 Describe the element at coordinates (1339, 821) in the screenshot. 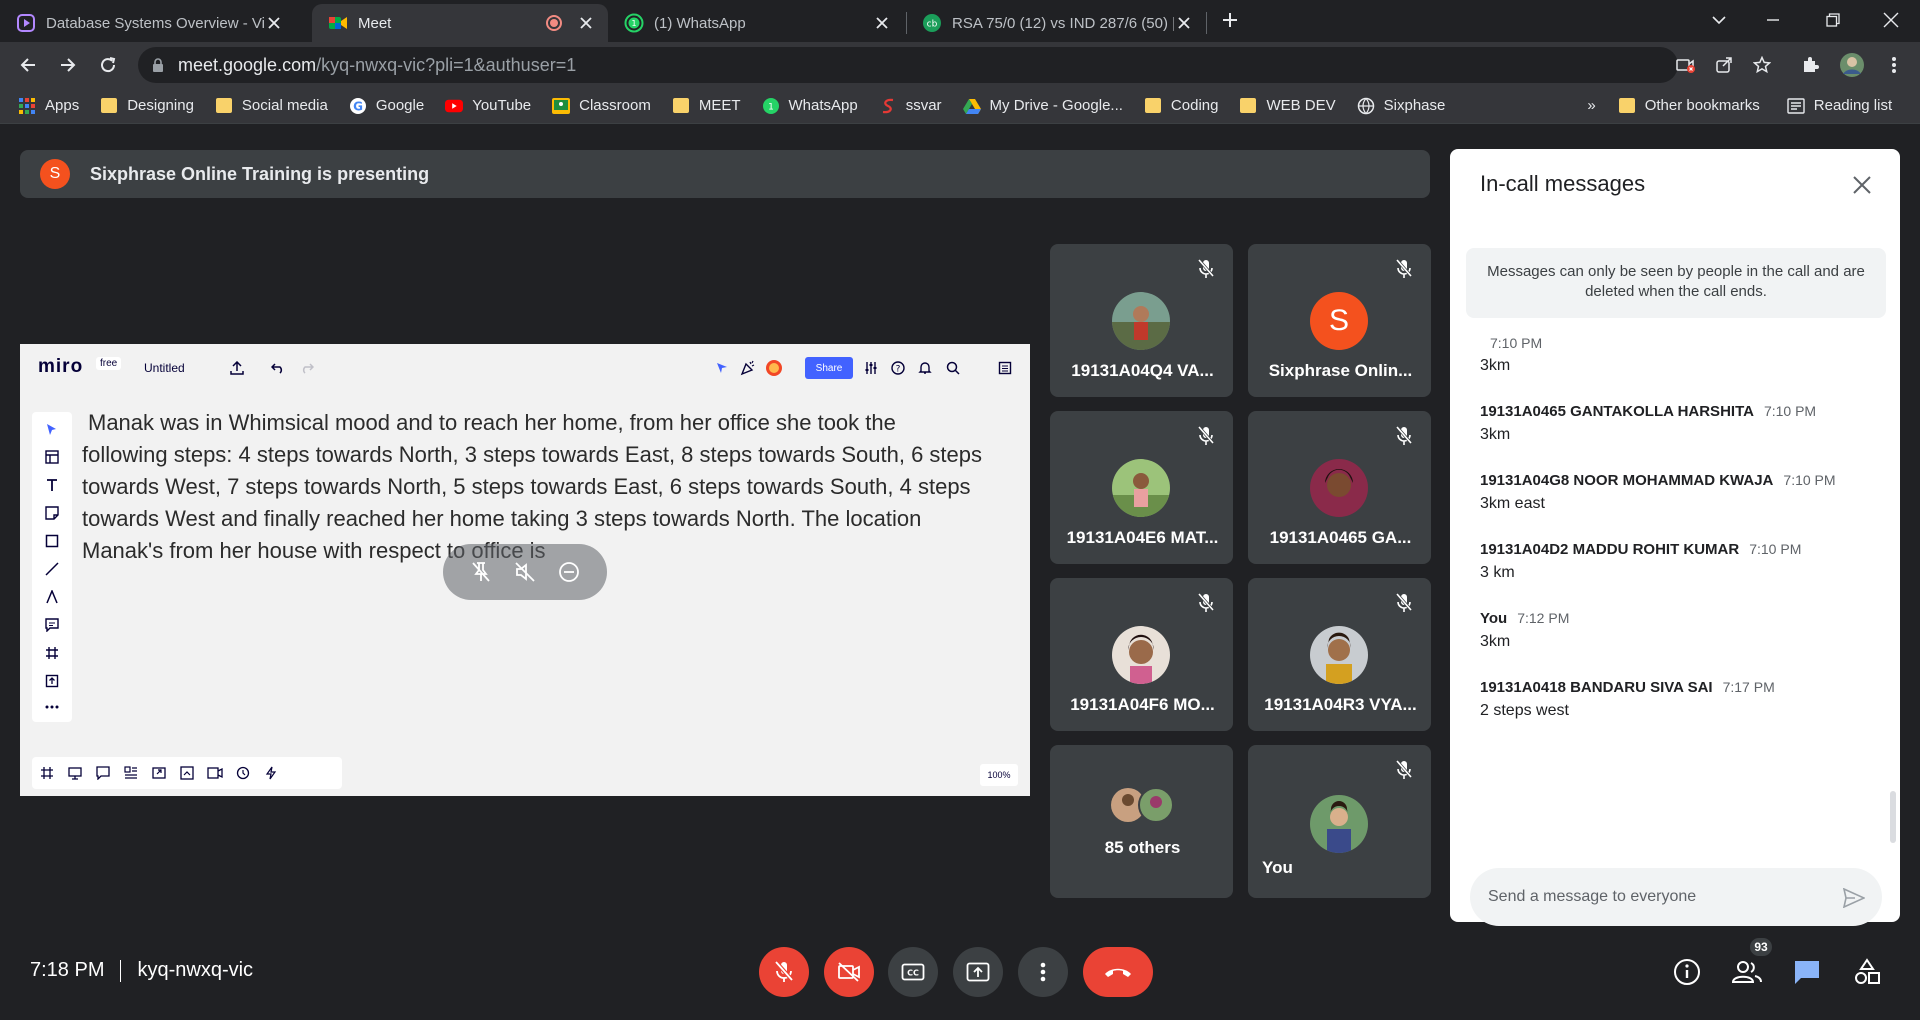

I see `self-tile: You` at that location.